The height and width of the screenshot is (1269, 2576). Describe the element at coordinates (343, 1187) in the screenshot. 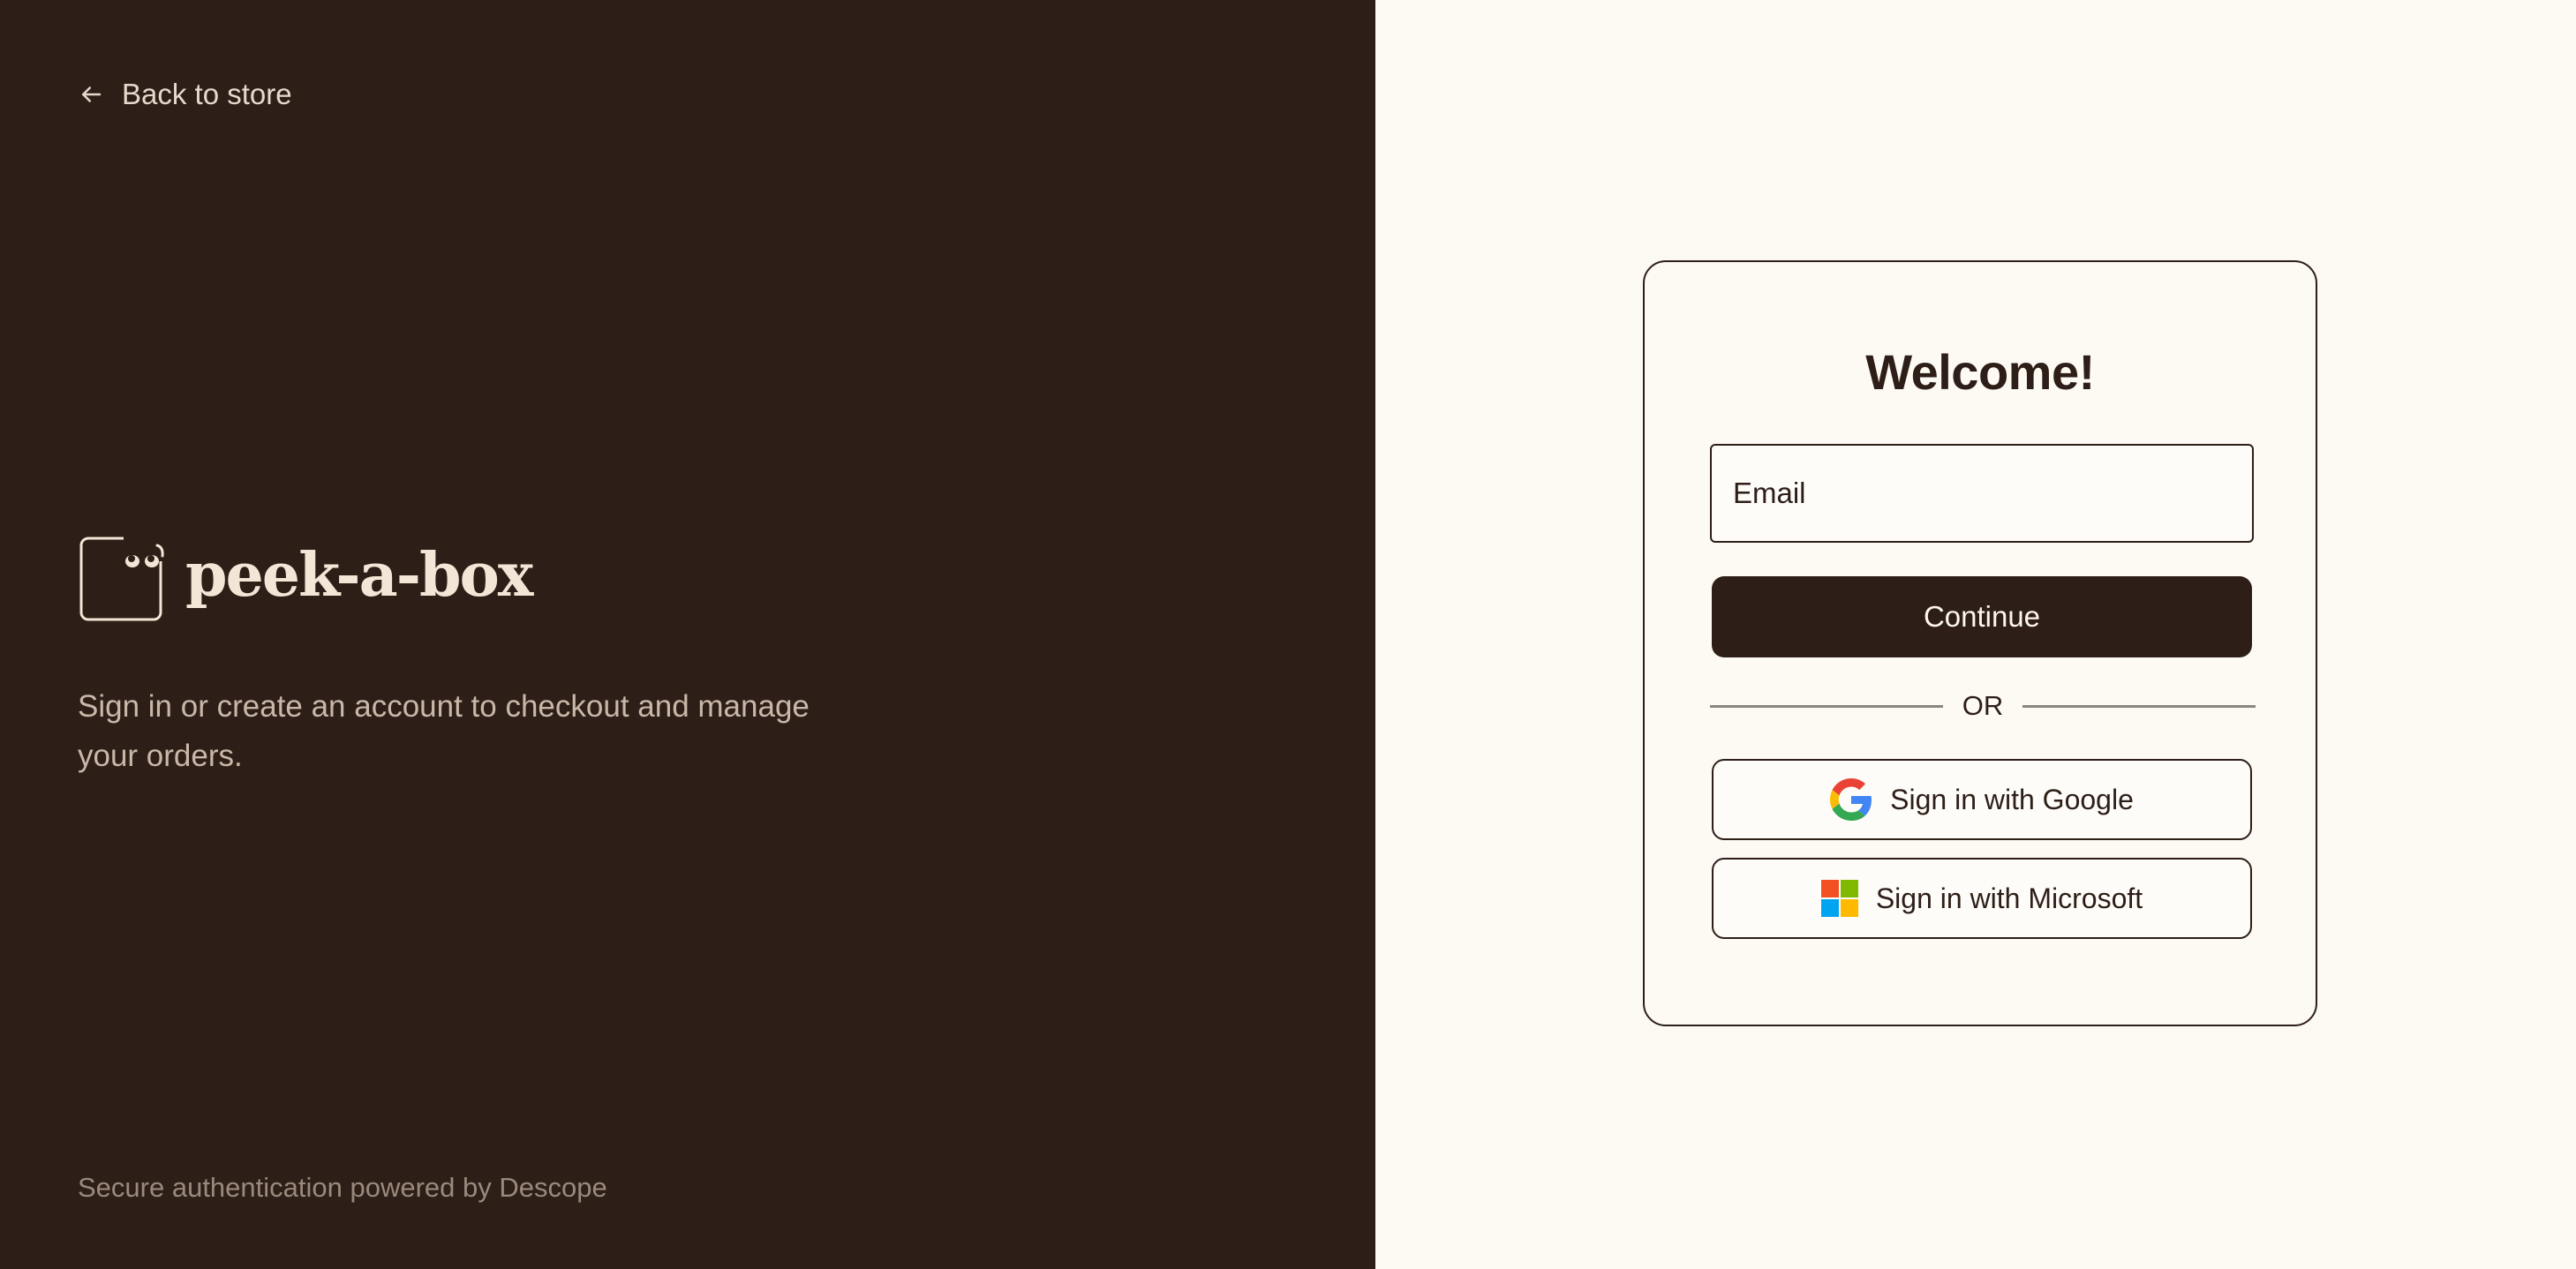

I see `powered-by-note: Secure authentication powered by Descope` at that location.